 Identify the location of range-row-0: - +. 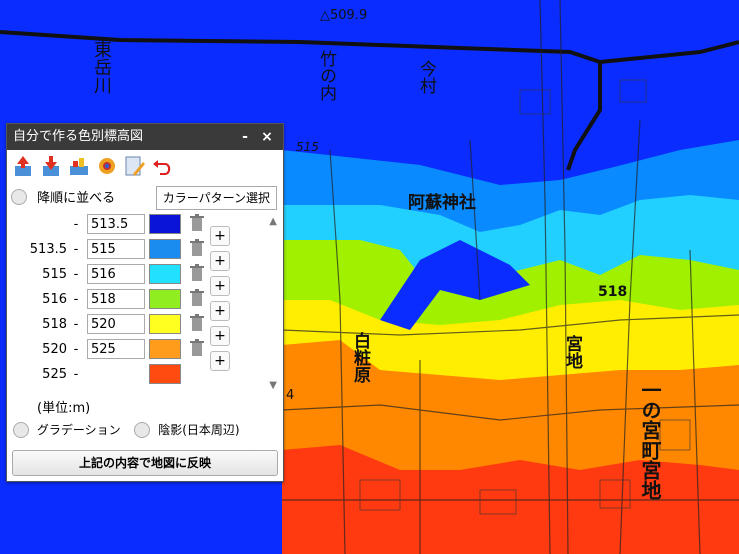
(137, 230).